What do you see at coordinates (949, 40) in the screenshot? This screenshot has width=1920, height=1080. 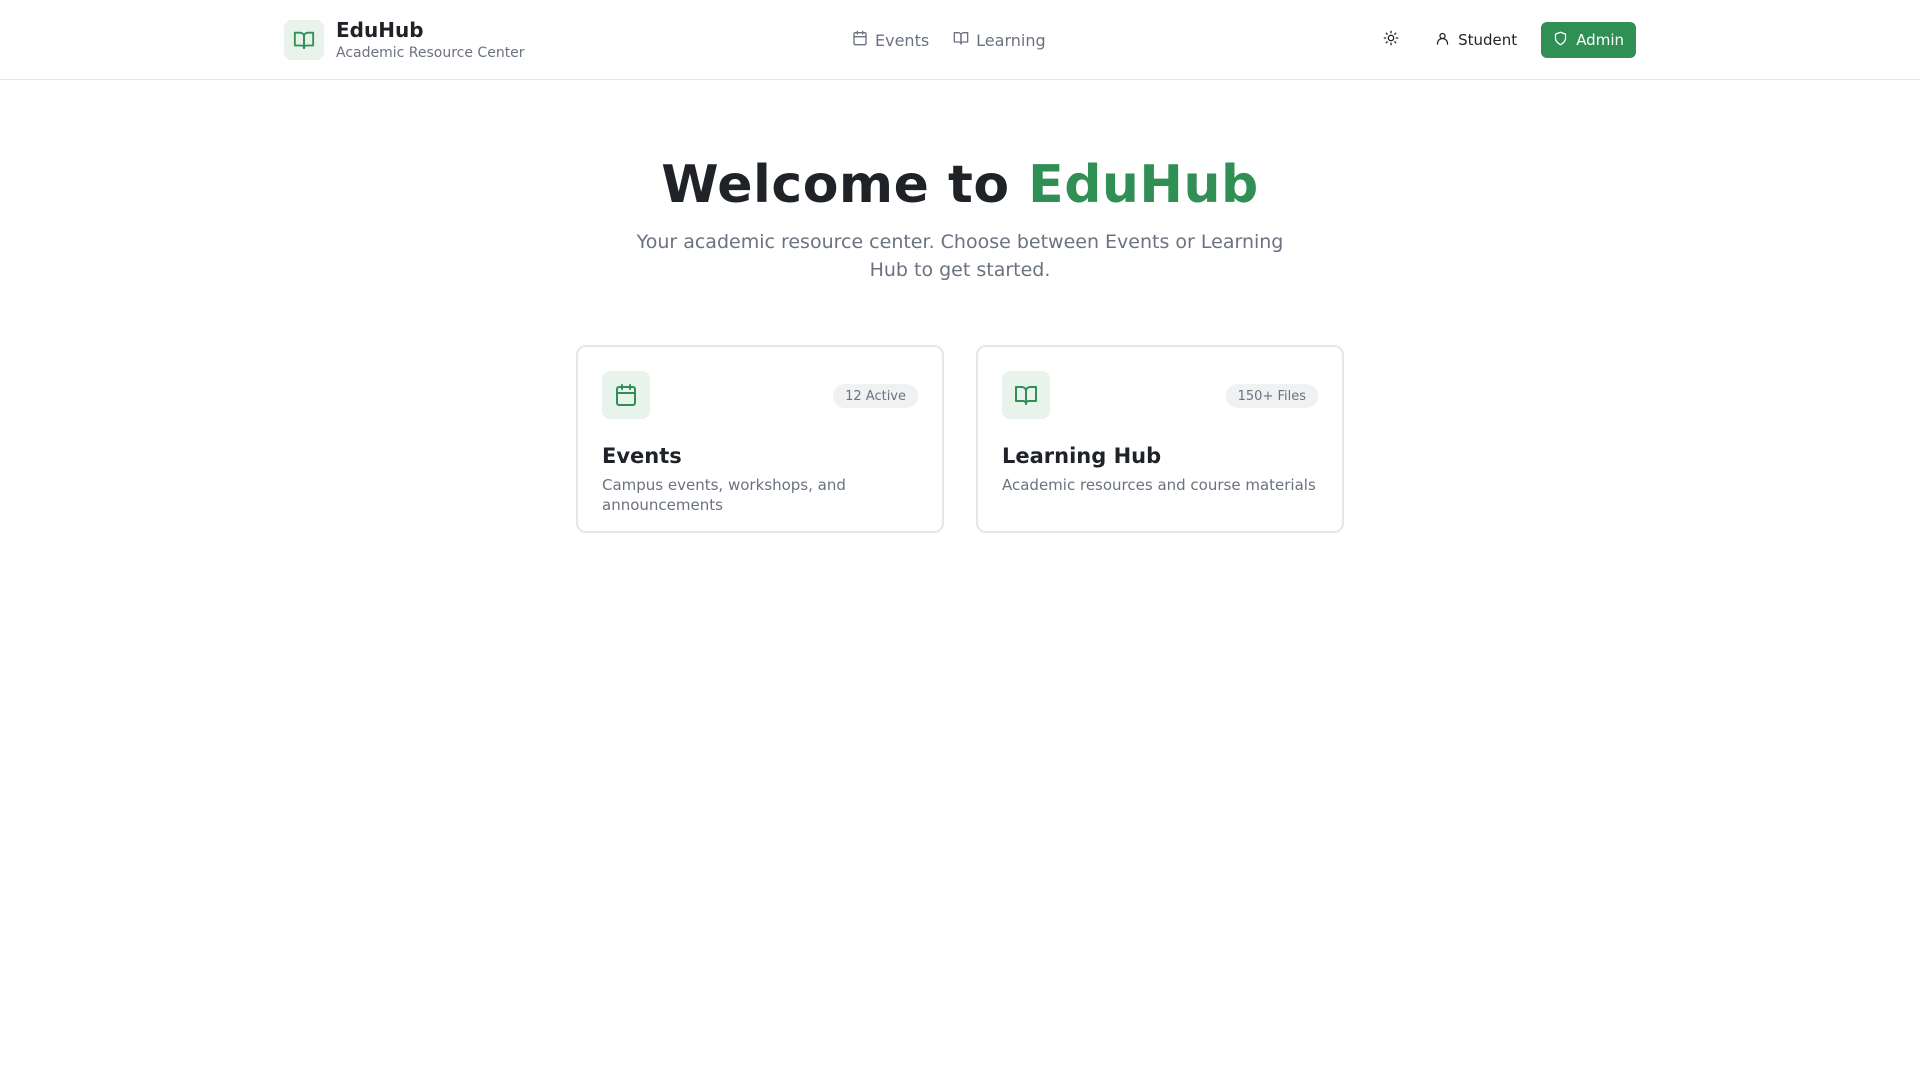 I see `main-nav: Events Learning` at bounding box center [949, 40].